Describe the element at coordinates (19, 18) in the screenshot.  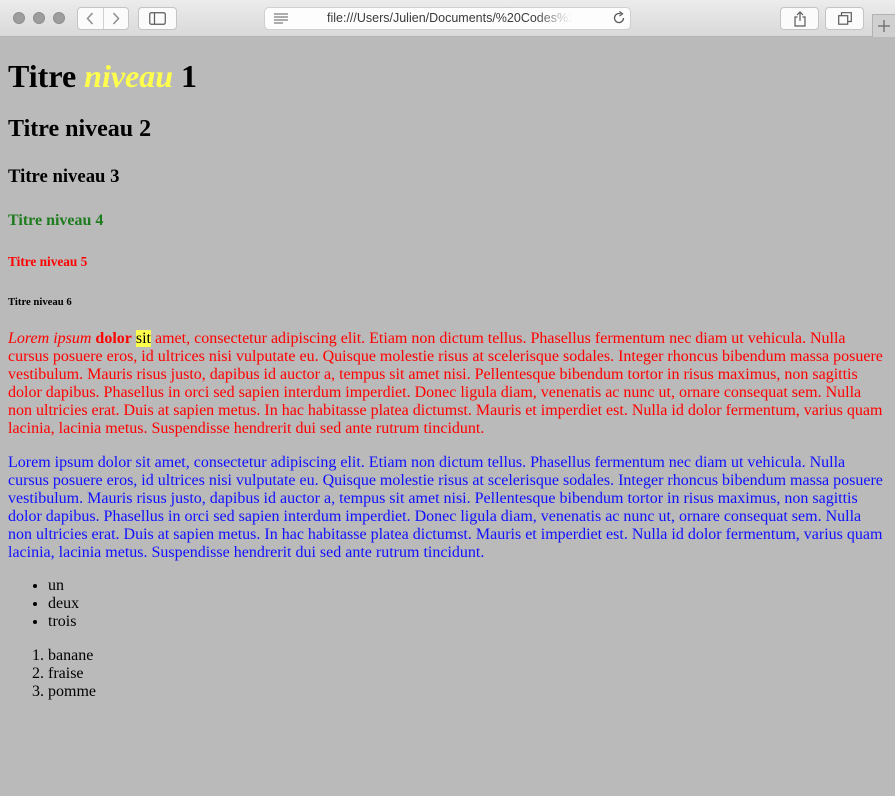
I see `window-close-button` at that location.